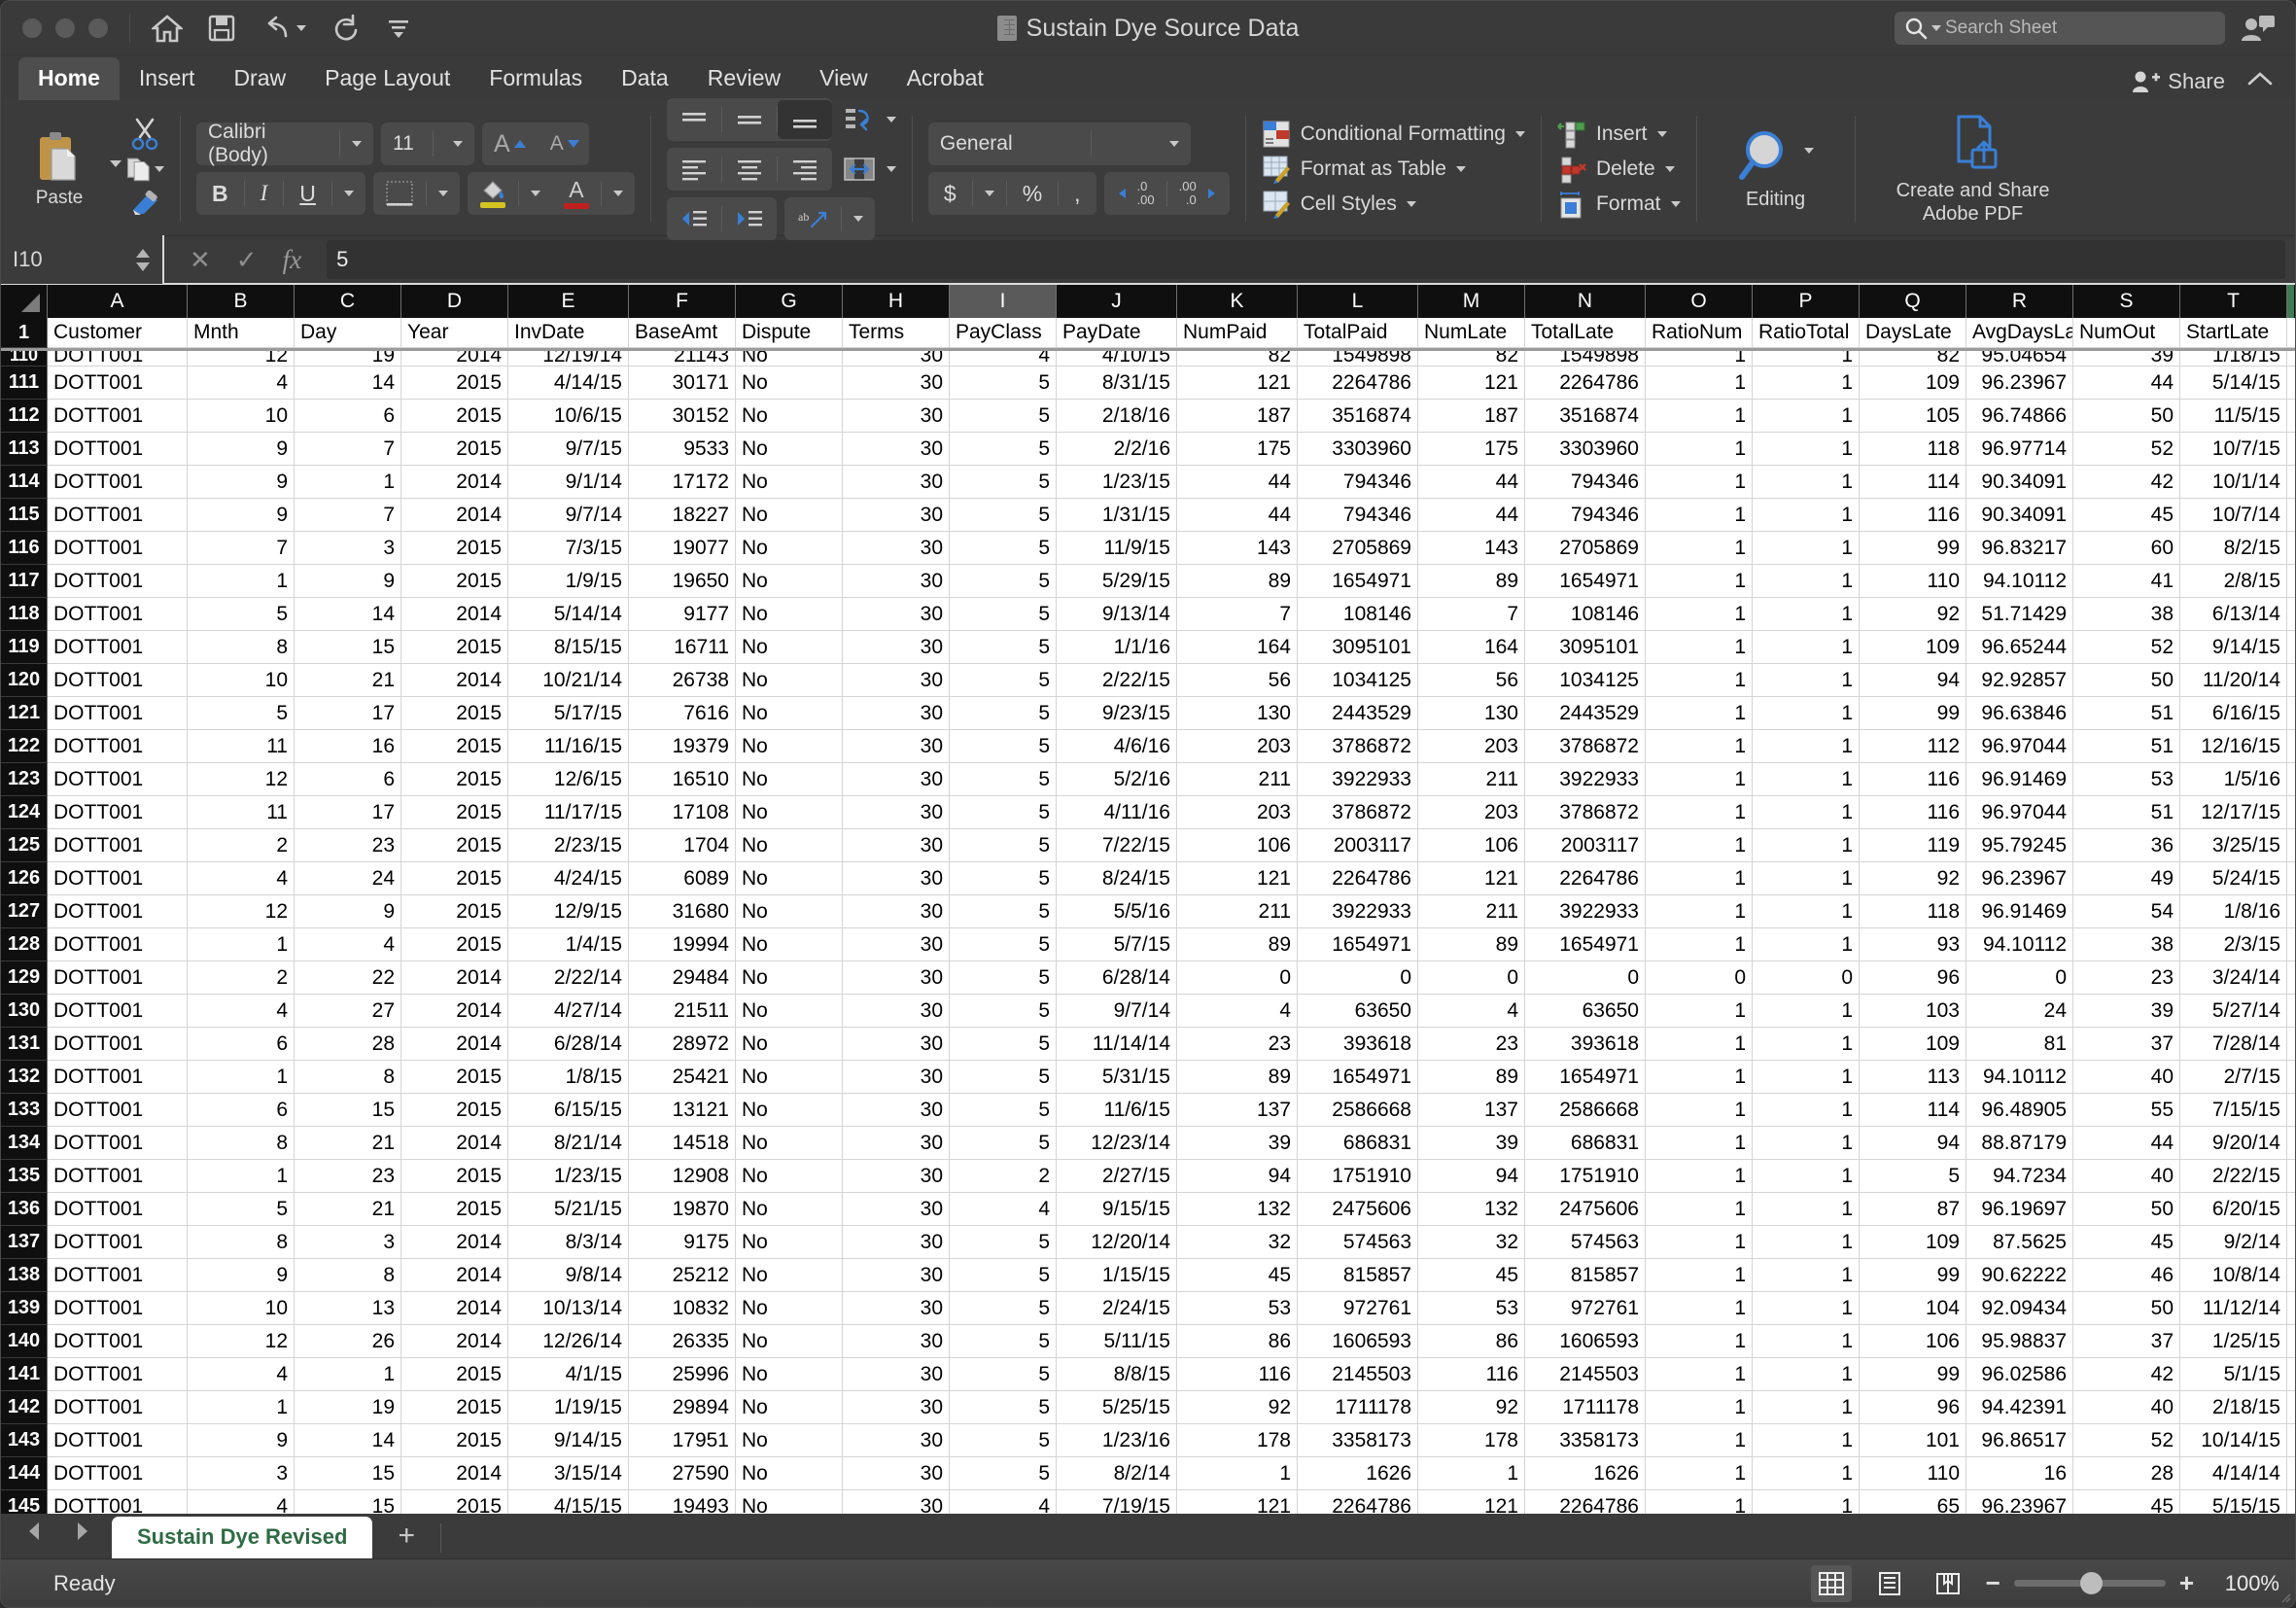 This screenshot has width=2296, height=1608. What do you see at coordinates (896, 1502) in the screenshot?
I see `cell-H145: 30` at bounding box center [896, 1502].